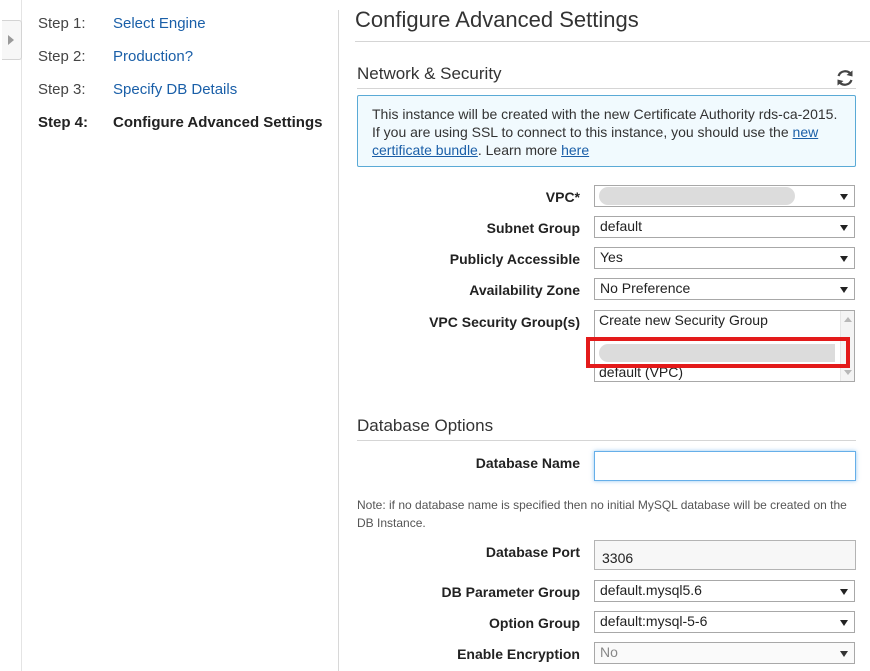 The width and height of the screenshot is (870, 671). I want to click on db-parameter-group-select: default.mysql5.6, so click(724, 591).